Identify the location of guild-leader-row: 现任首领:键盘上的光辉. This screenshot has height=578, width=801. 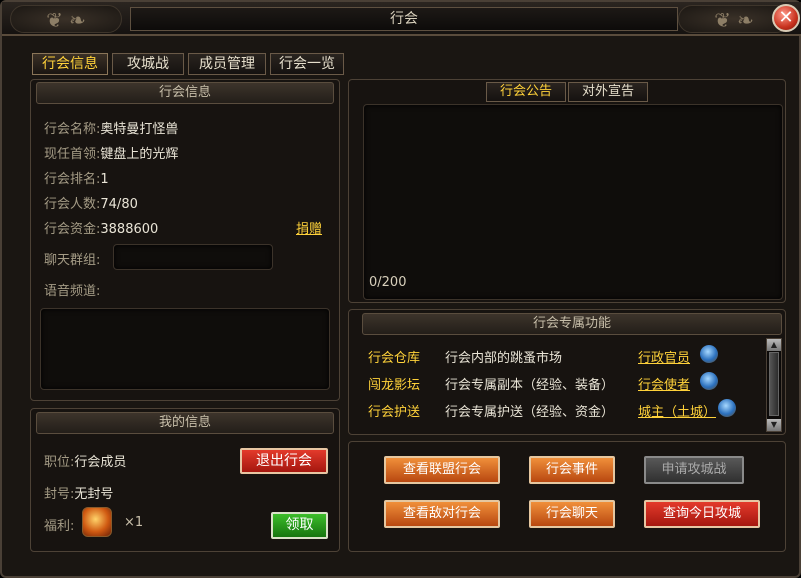
(111, 152).